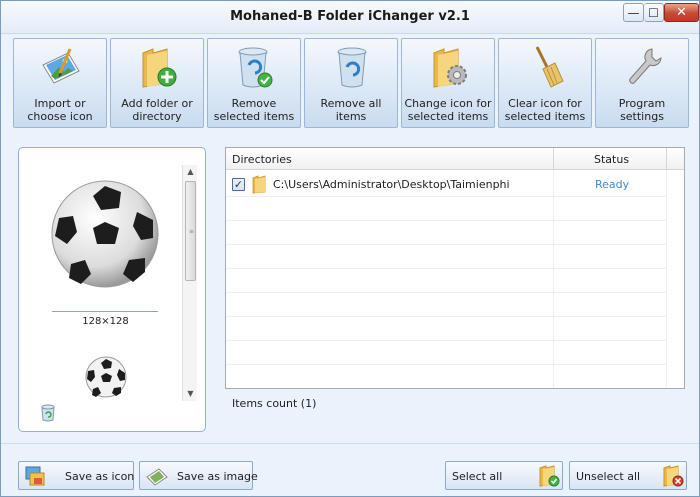 The height and width of the screenshot is (497, 700). Describe the element at coordinates (190, 394) in the screenshot. I see `scroll-down-arrow-icon: ▼` at that location.